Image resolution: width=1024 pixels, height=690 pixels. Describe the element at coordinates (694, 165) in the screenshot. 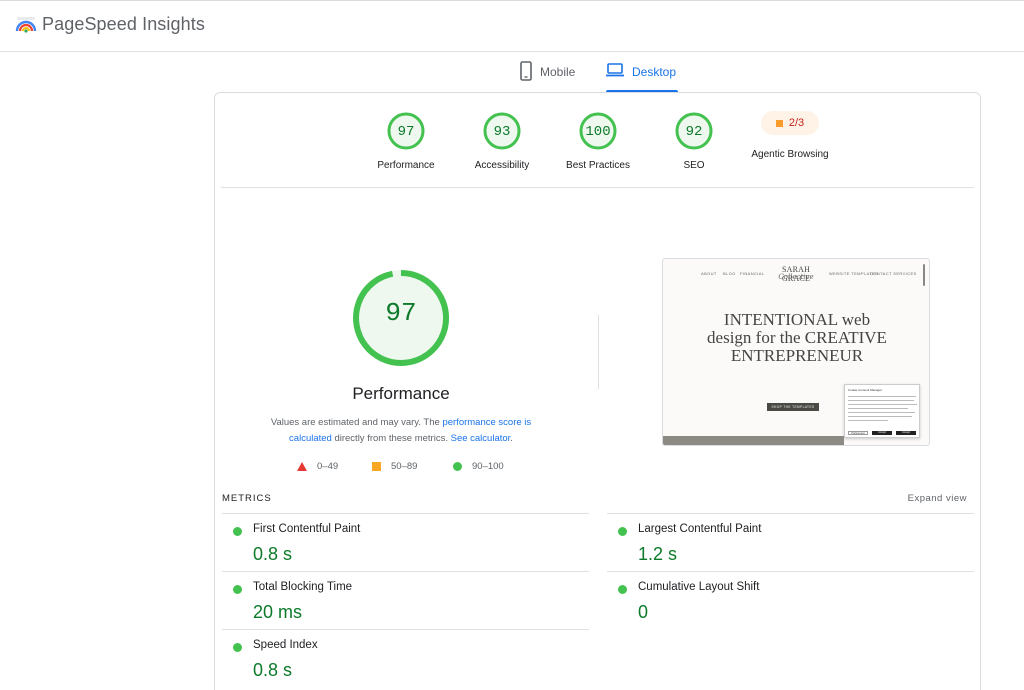

I see `gauge-label: SEO` at that location.